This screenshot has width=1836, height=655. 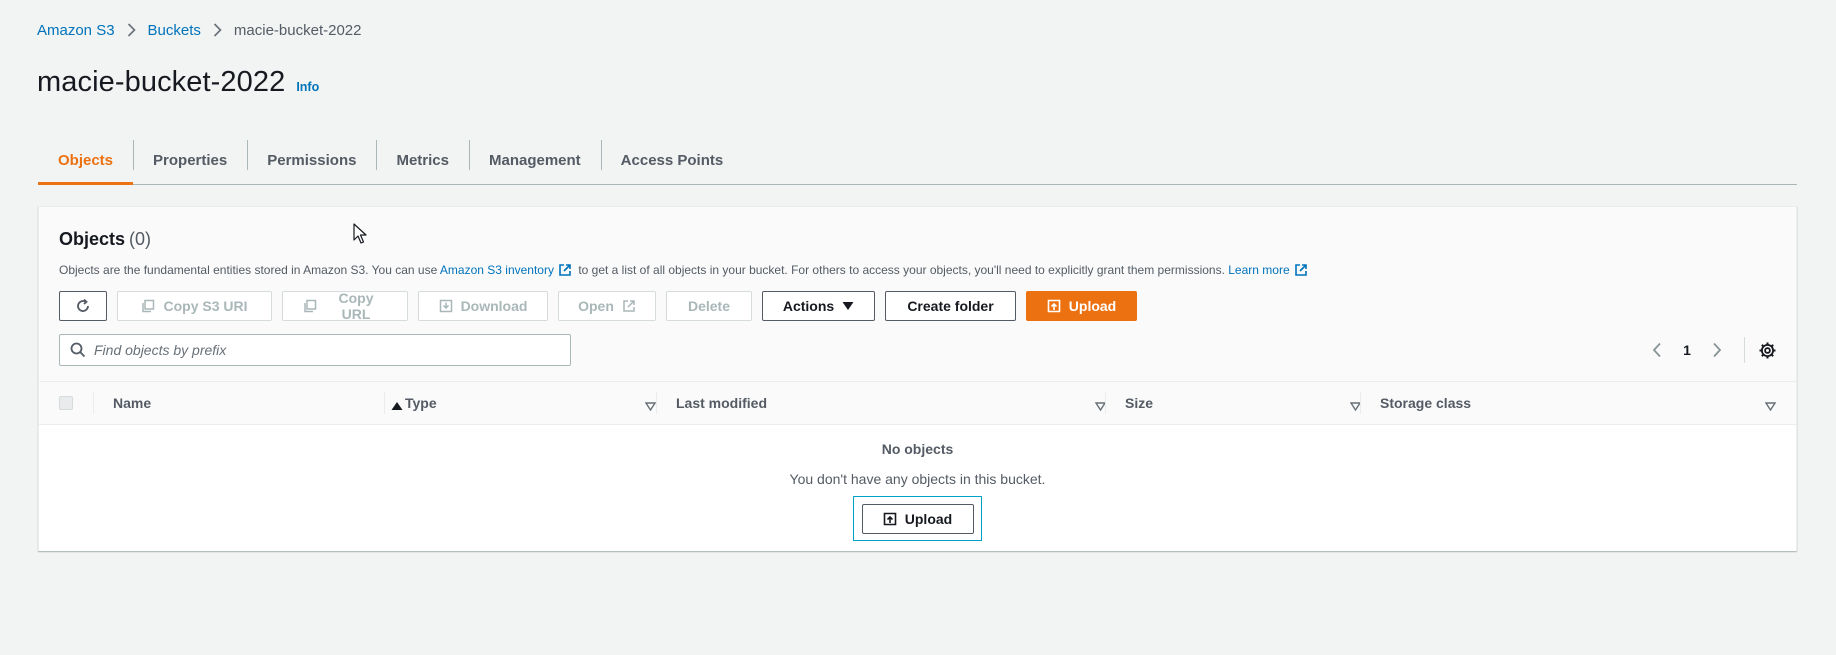 What do you see at coordinates (78, 350) in the screenshot?
I see `search-icon` at bounding box center [78, 350].